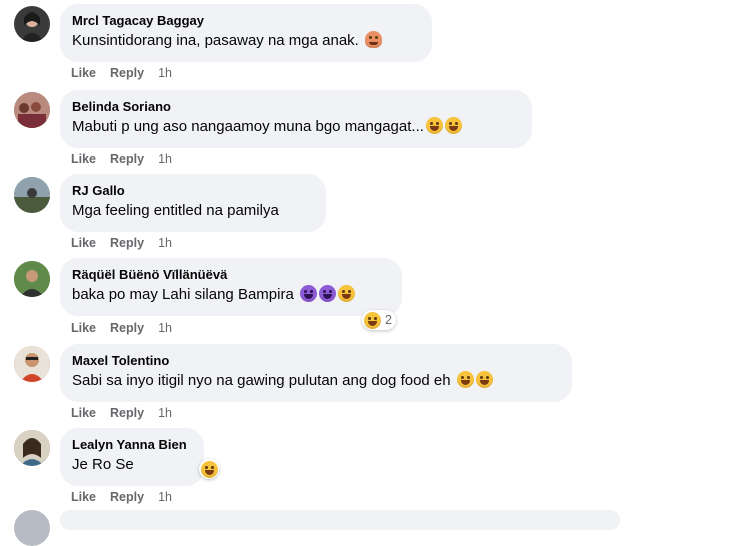  I want to click on comment-text: Kunsintidorang ina, pasaway na mga anak., so click(246, 41).